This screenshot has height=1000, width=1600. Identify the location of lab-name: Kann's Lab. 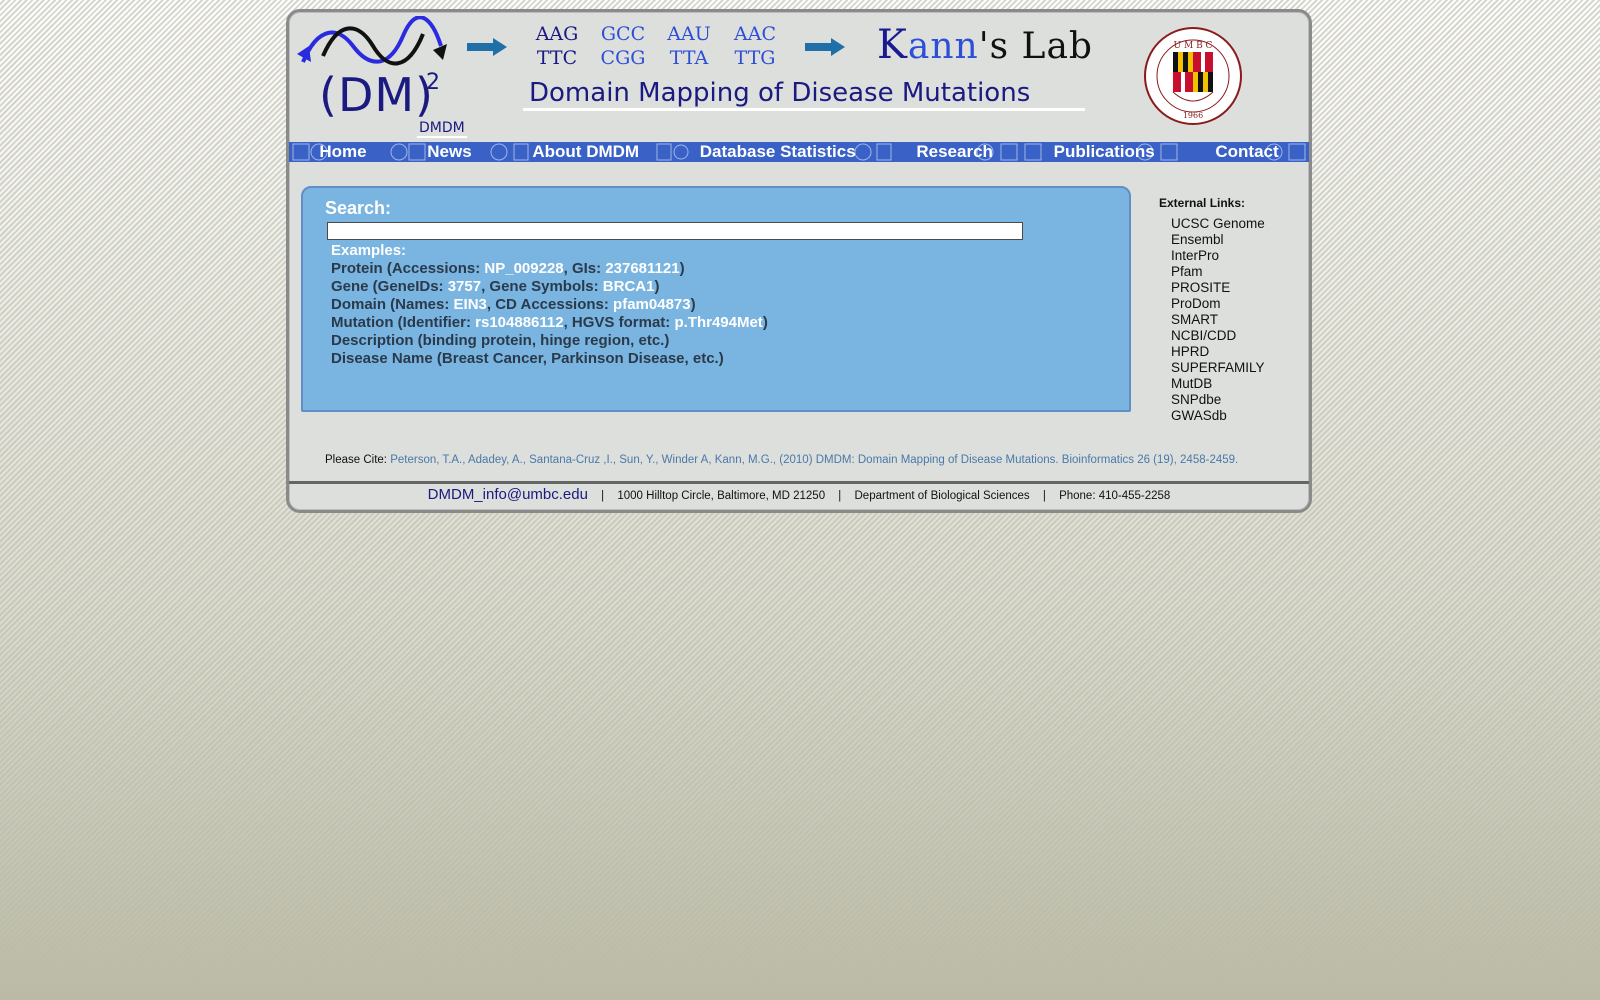
(985, 45).